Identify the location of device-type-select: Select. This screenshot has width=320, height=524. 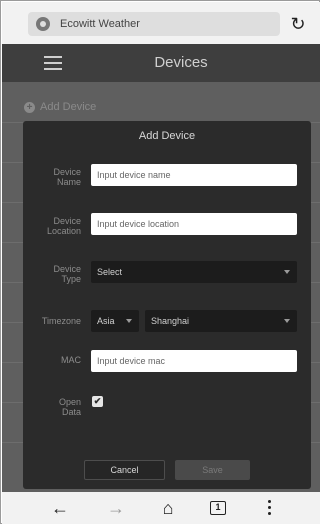
(194, 272).